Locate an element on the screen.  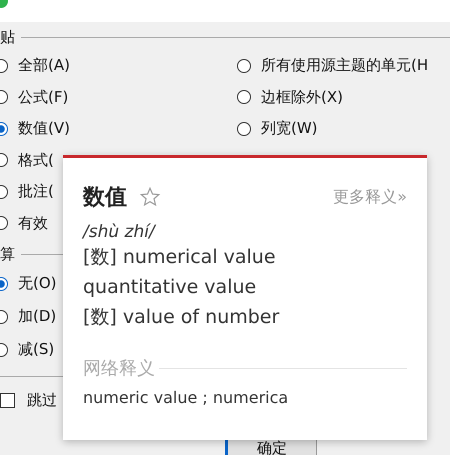
checkbox is located at coordinates (7, 400).